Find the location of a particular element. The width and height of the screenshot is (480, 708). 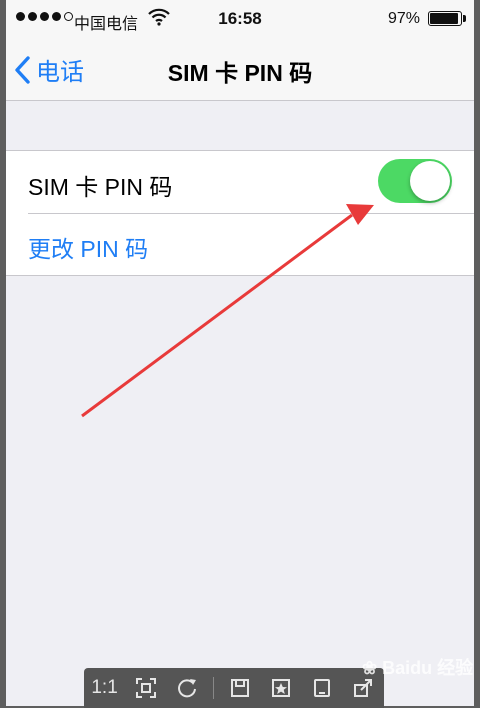

image-viewer-toolbar: 1:1 is located at coordinates (234, 688).